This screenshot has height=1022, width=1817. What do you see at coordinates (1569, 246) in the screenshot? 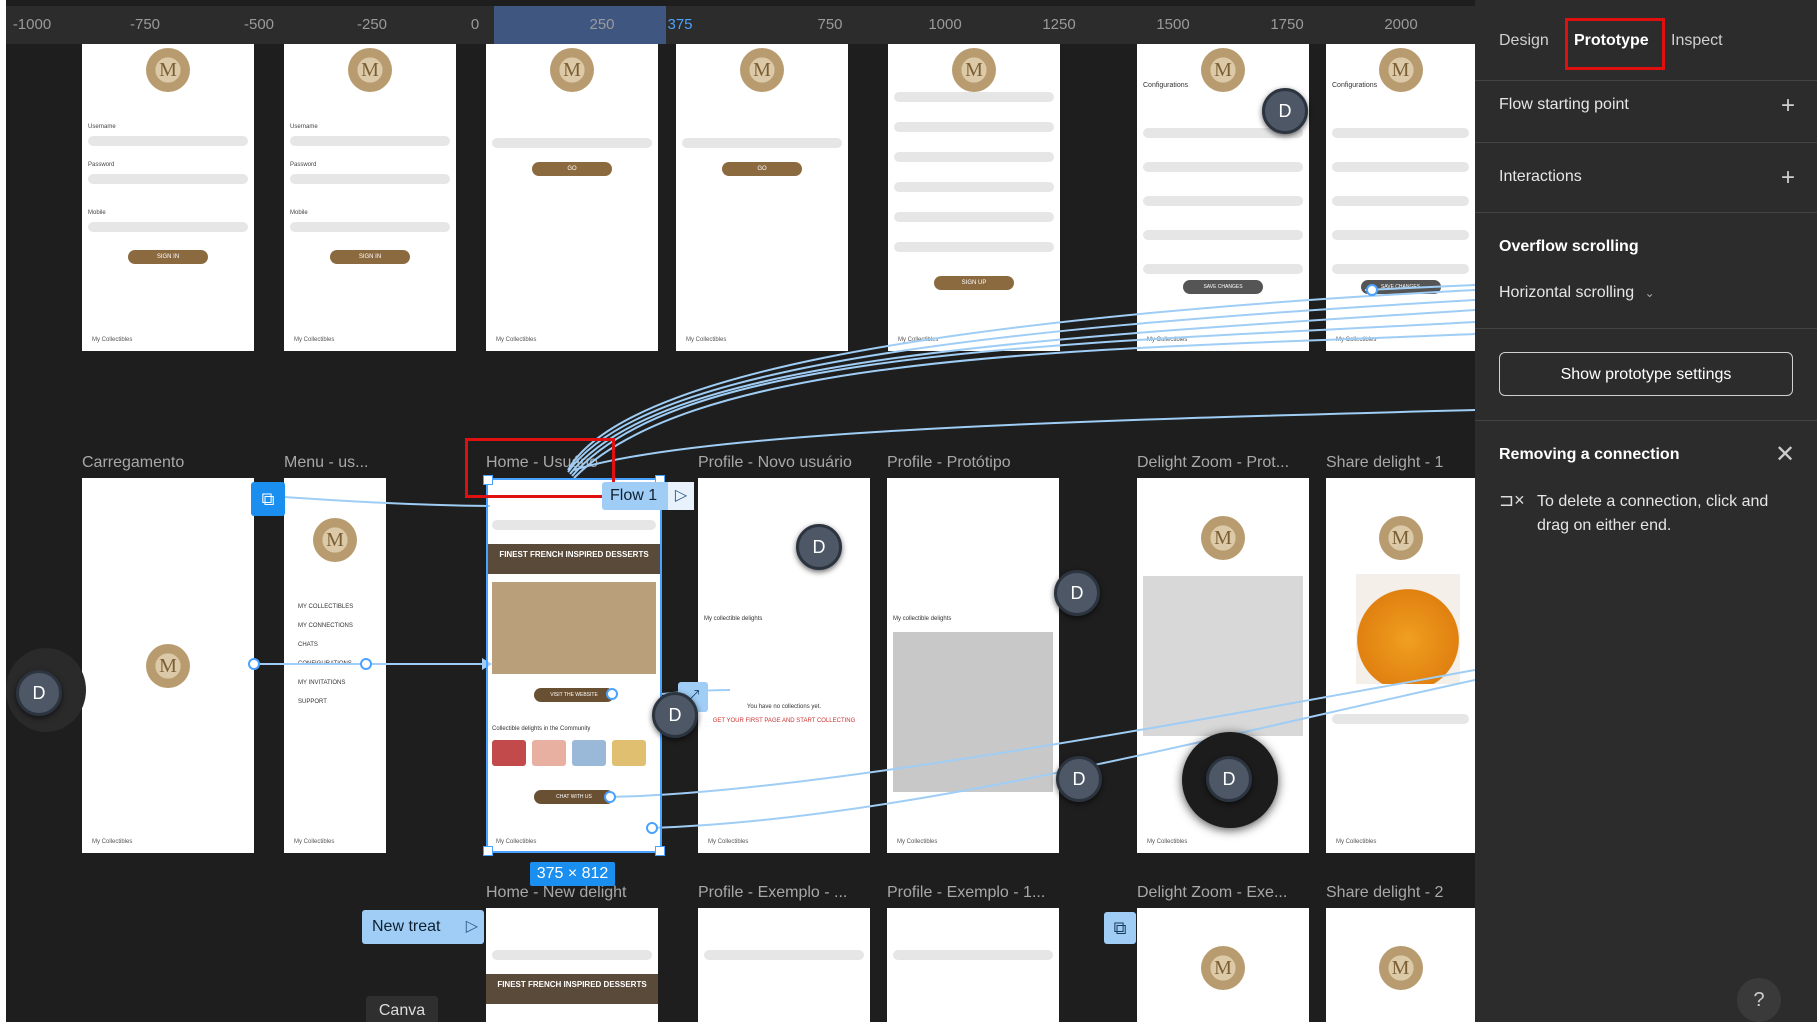
I see `overflow-scrolling-title: Overflow scrolling` at bounding box center [1569, 246].